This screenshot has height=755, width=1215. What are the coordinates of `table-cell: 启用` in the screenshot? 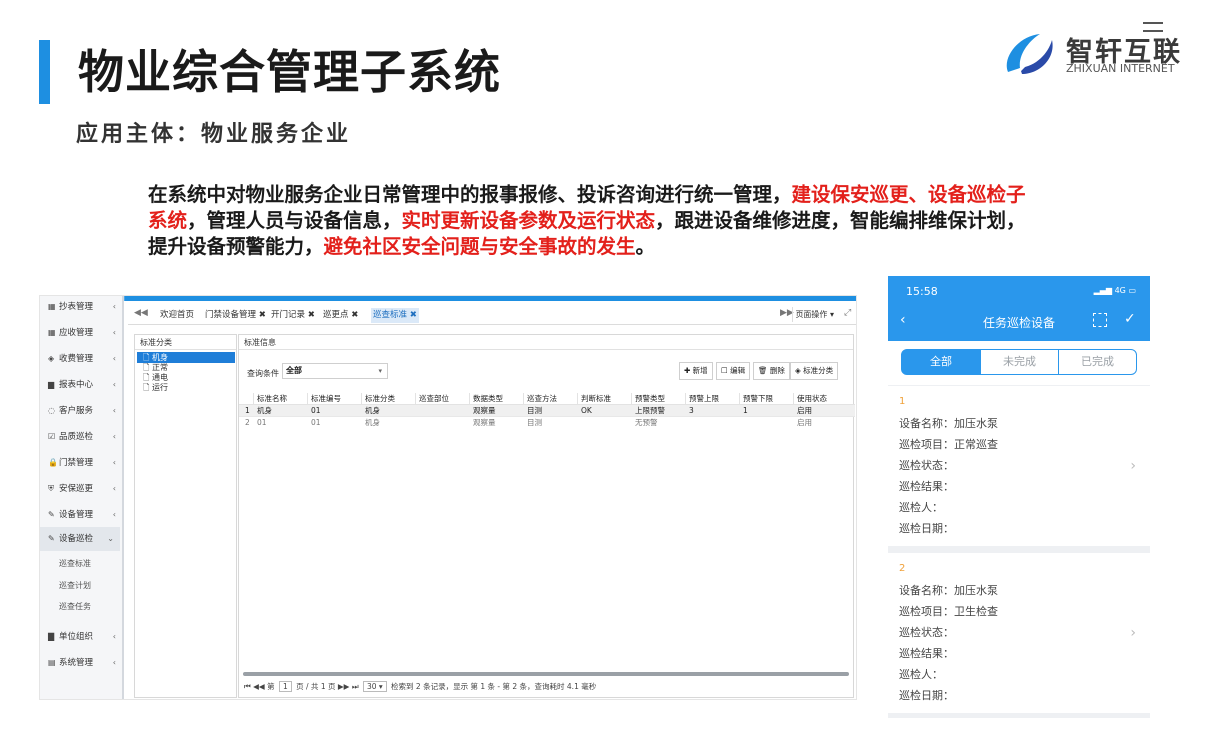 It's located at (804, 422).